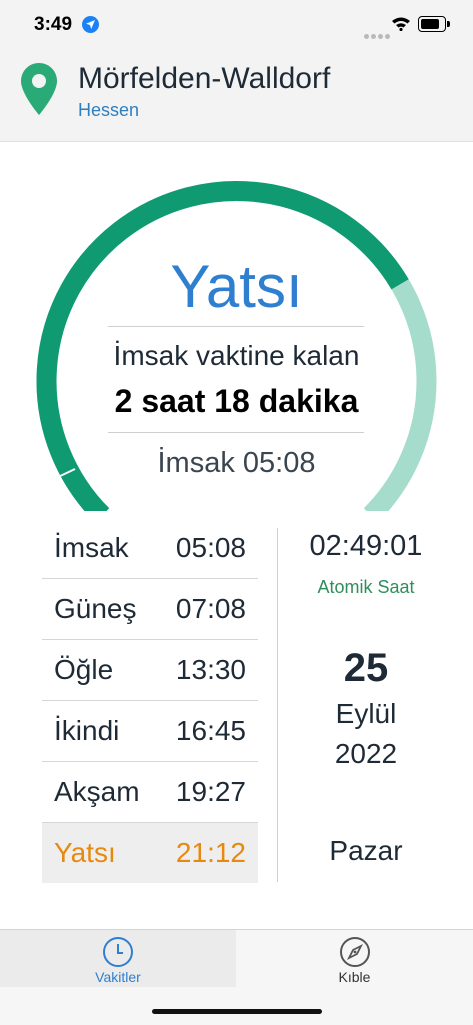 The height and width of the screenshot is (1025, 473). What do you see at coordinates (53, 24) in the screenshot?
I see `status-time: 3:49` at bounding box center [53, 24].